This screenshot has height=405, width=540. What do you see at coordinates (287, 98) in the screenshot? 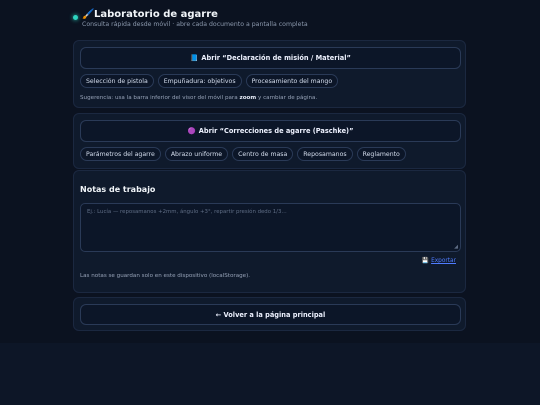
I see `hint-text-end: y cambiar de página.` at bounding box center [287, 98].